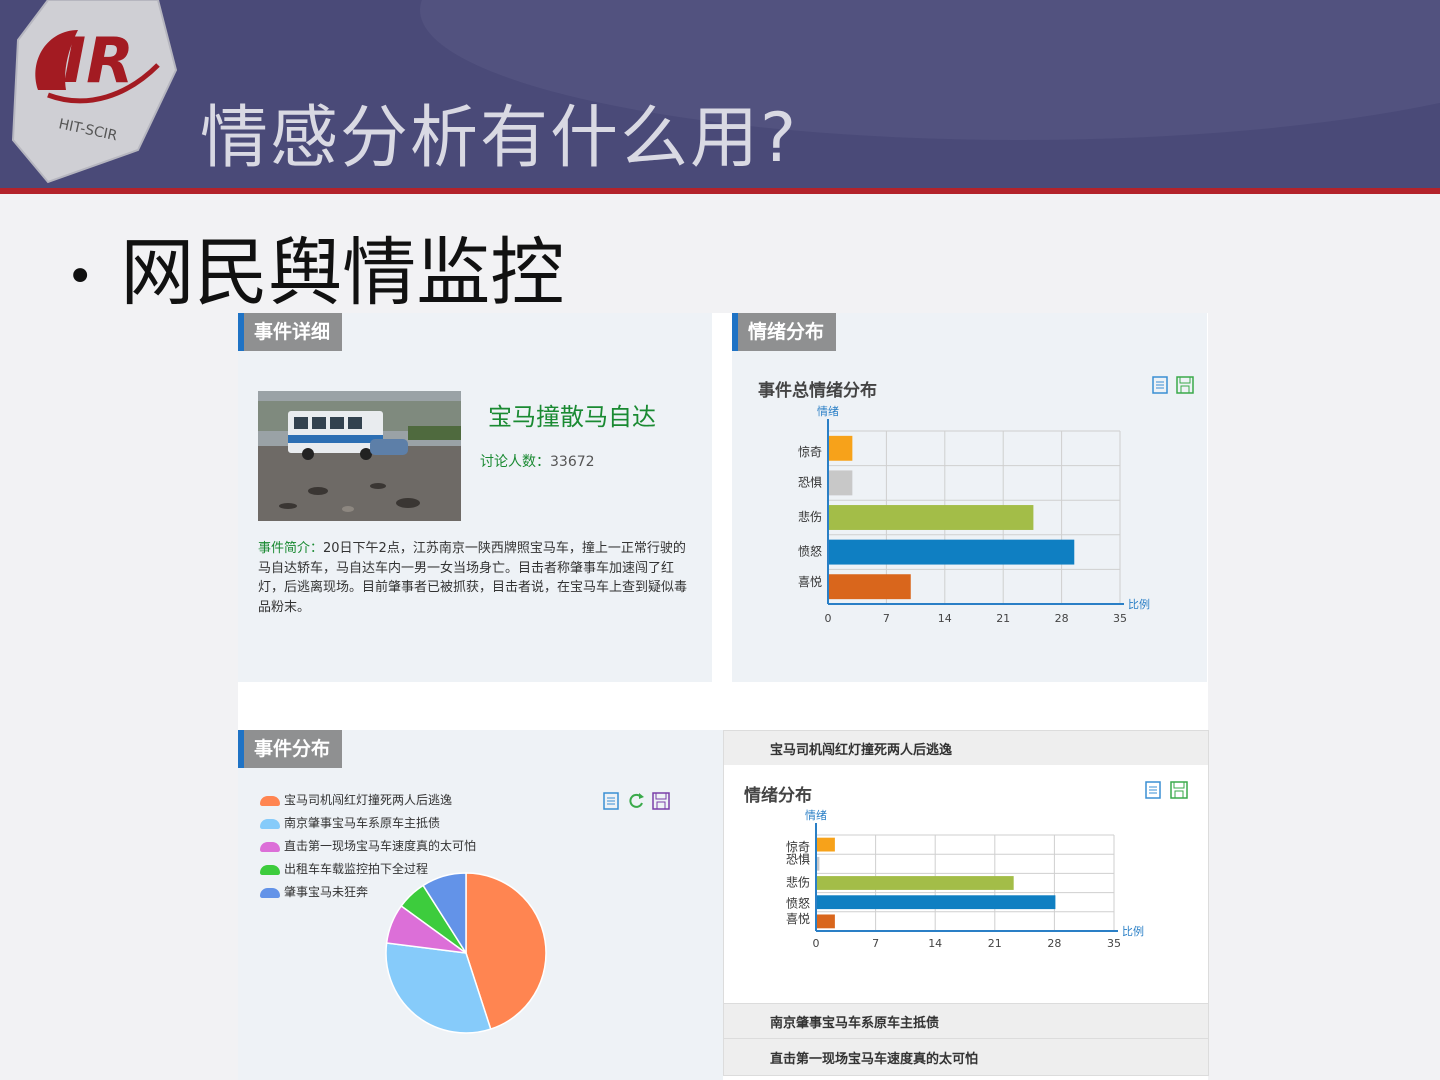  I want to click on logo-letters: IR, so click(98, 60).